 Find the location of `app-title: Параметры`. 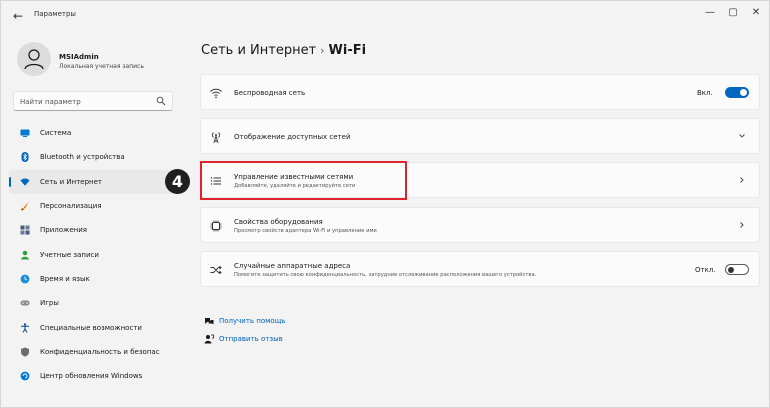

app-title: Параметры is located at coordinates (55, 14).